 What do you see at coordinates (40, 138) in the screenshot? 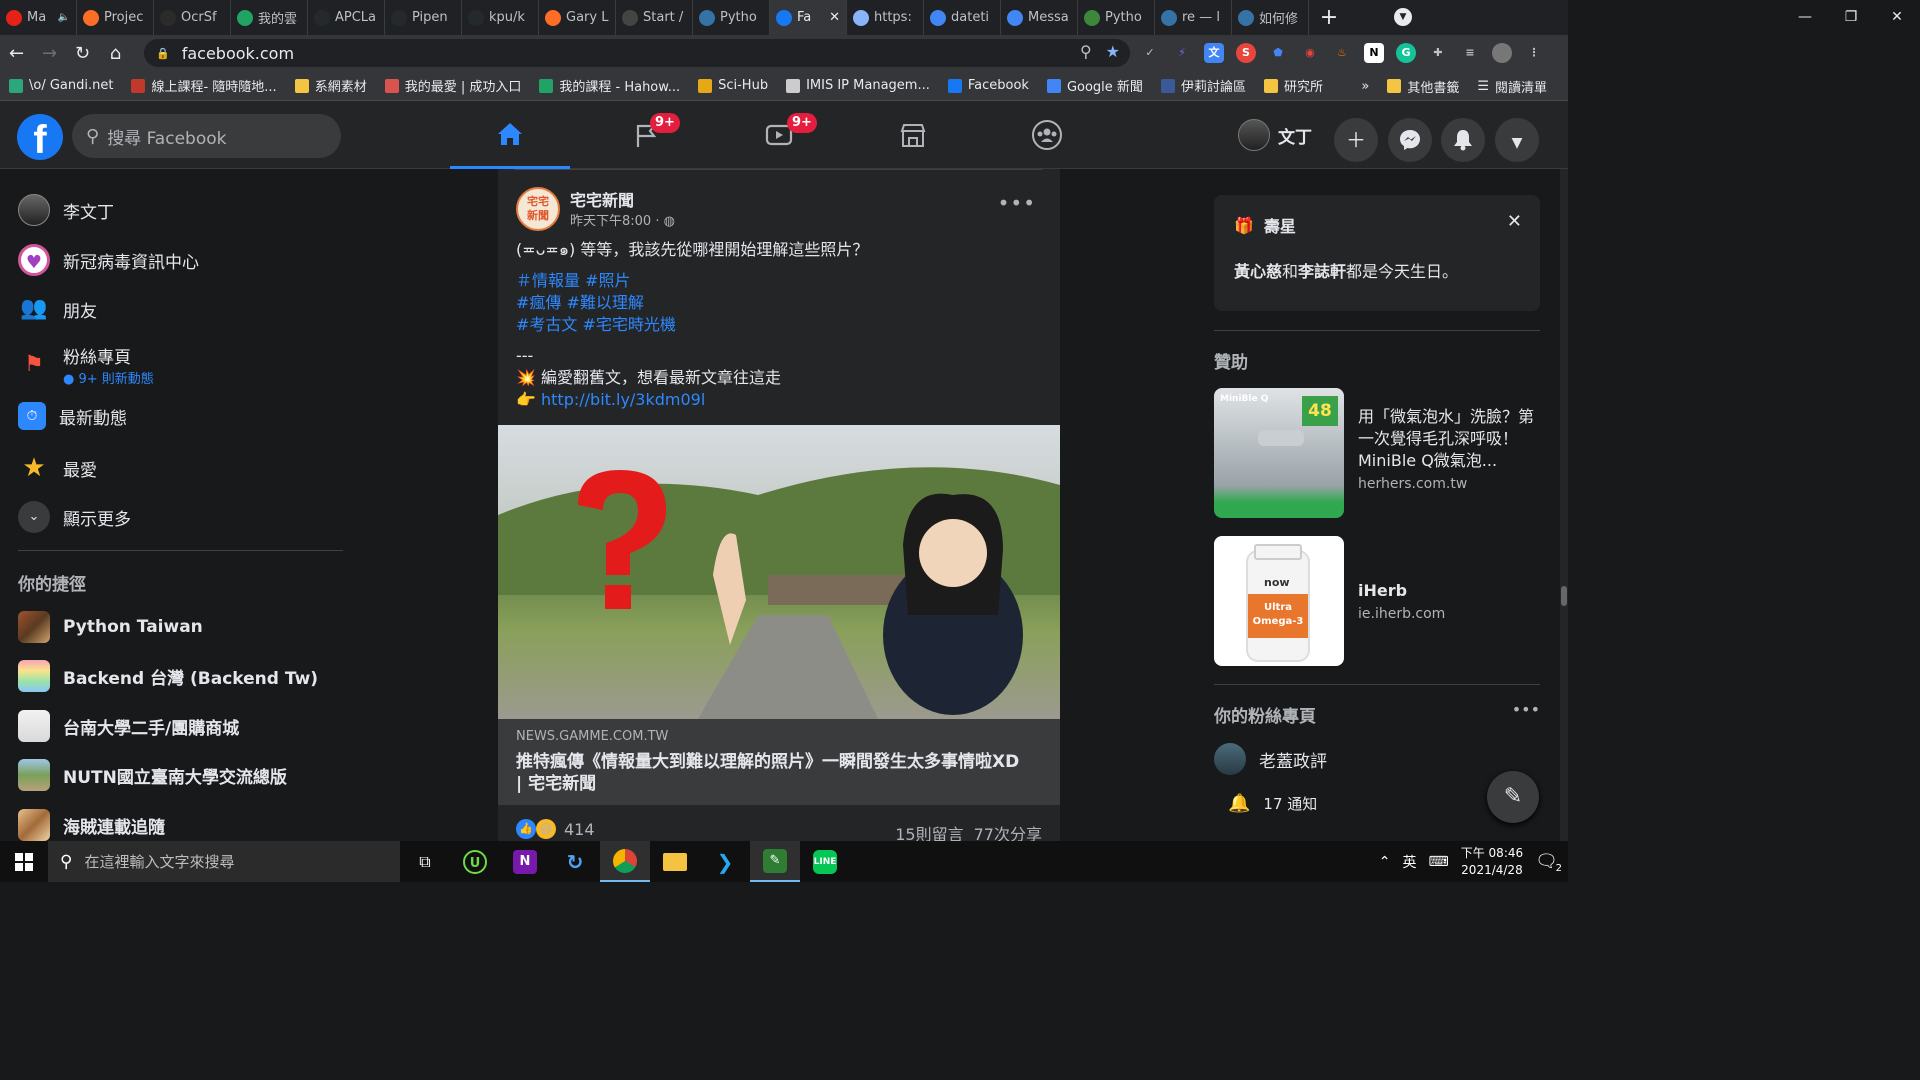
I see `facebook-logo: f` at bounding box center [40, 138].